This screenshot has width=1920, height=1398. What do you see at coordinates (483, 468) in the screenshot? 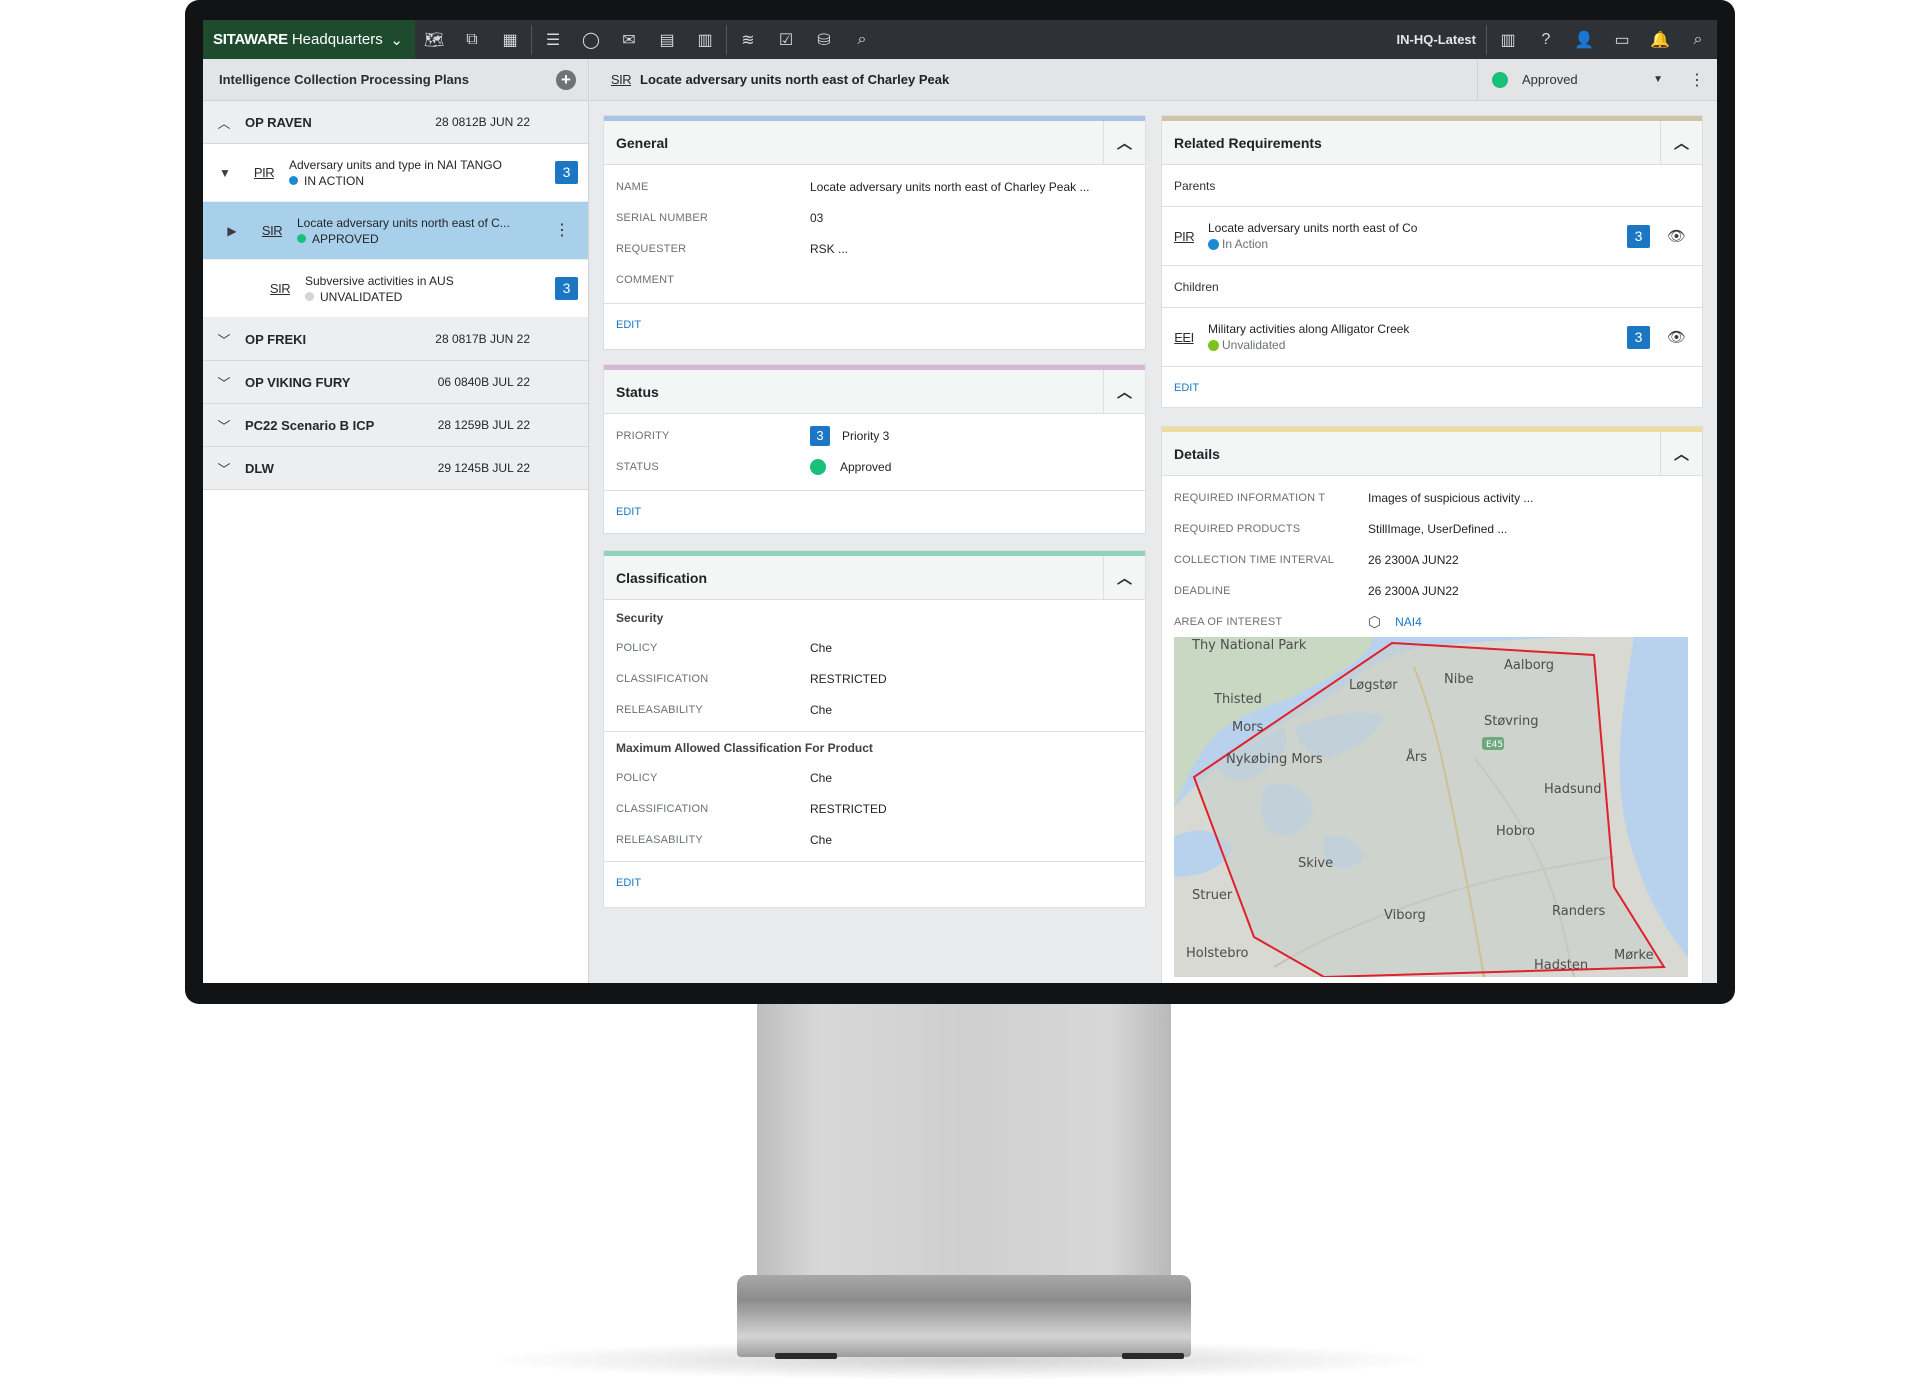
I see `op-date: 29 1245B JUL 22` at bounding box center [483, 468].